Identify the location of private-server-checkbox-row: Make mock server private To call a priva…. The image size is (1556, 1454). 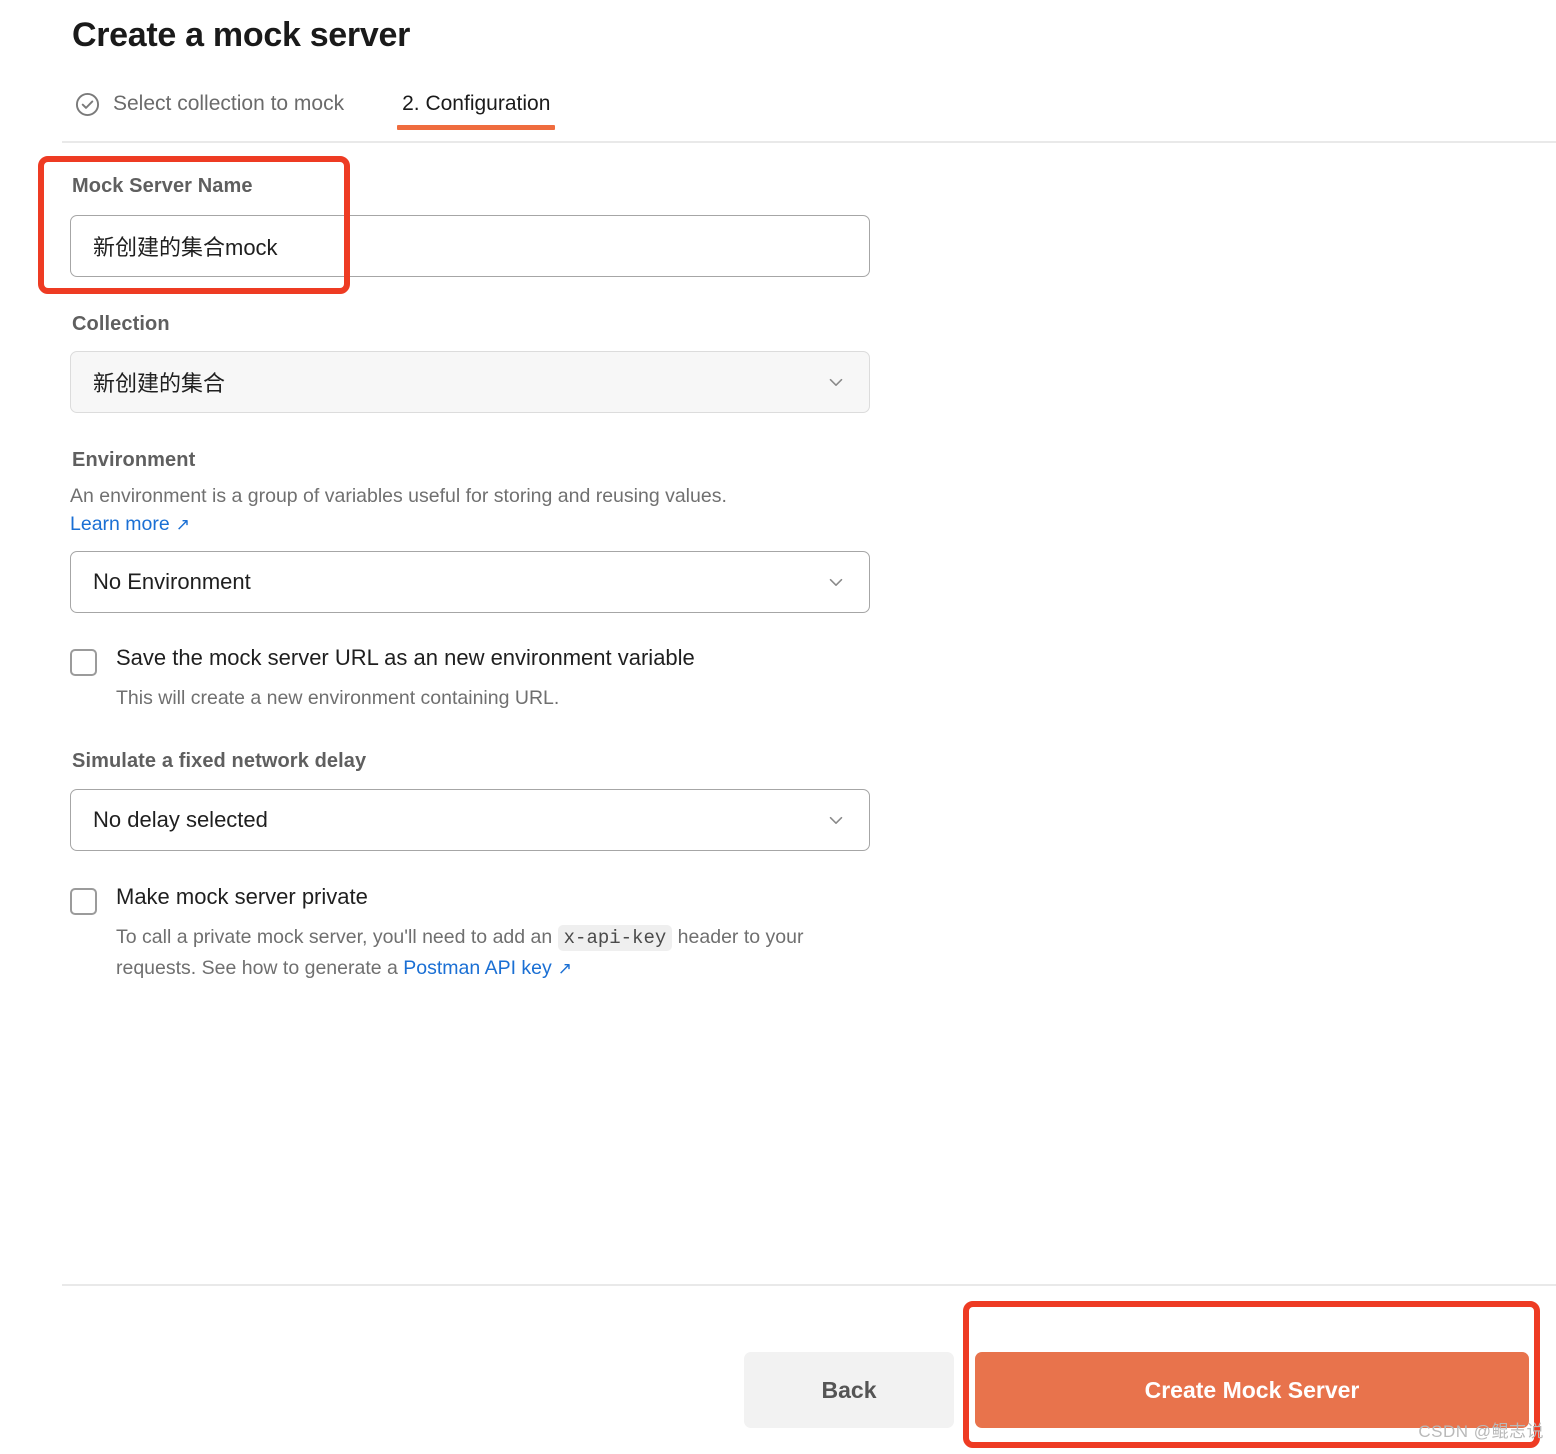
(473, 934).